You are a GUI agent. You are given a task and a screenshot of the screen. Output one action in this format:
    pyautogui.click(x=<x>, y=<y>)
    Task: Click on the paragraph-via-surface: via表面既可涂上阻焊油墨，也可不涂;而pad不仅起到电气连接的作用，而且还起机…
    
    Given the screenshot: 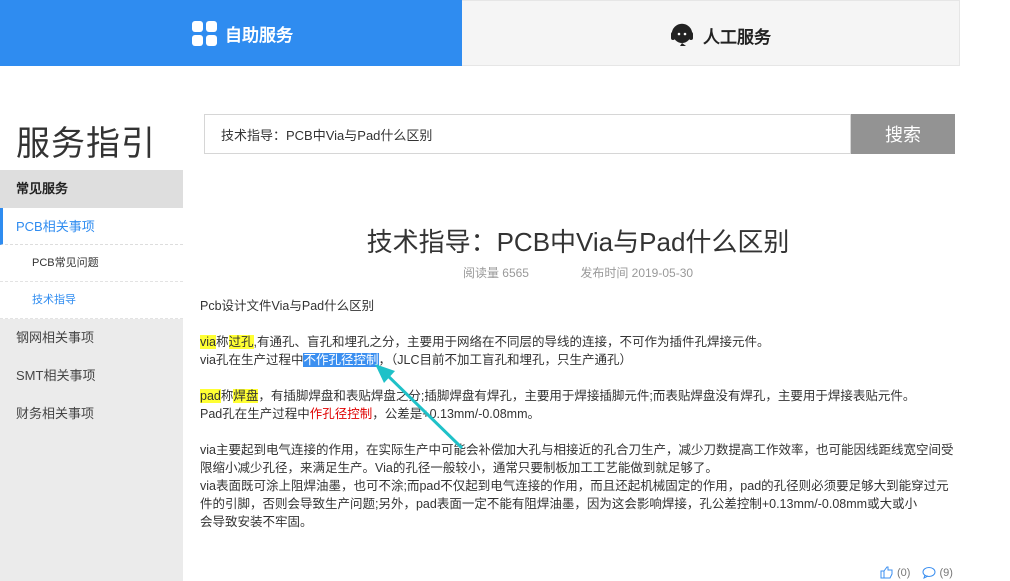 What is the action you would take?
    pyautogui.click(x=574, y=495)
    